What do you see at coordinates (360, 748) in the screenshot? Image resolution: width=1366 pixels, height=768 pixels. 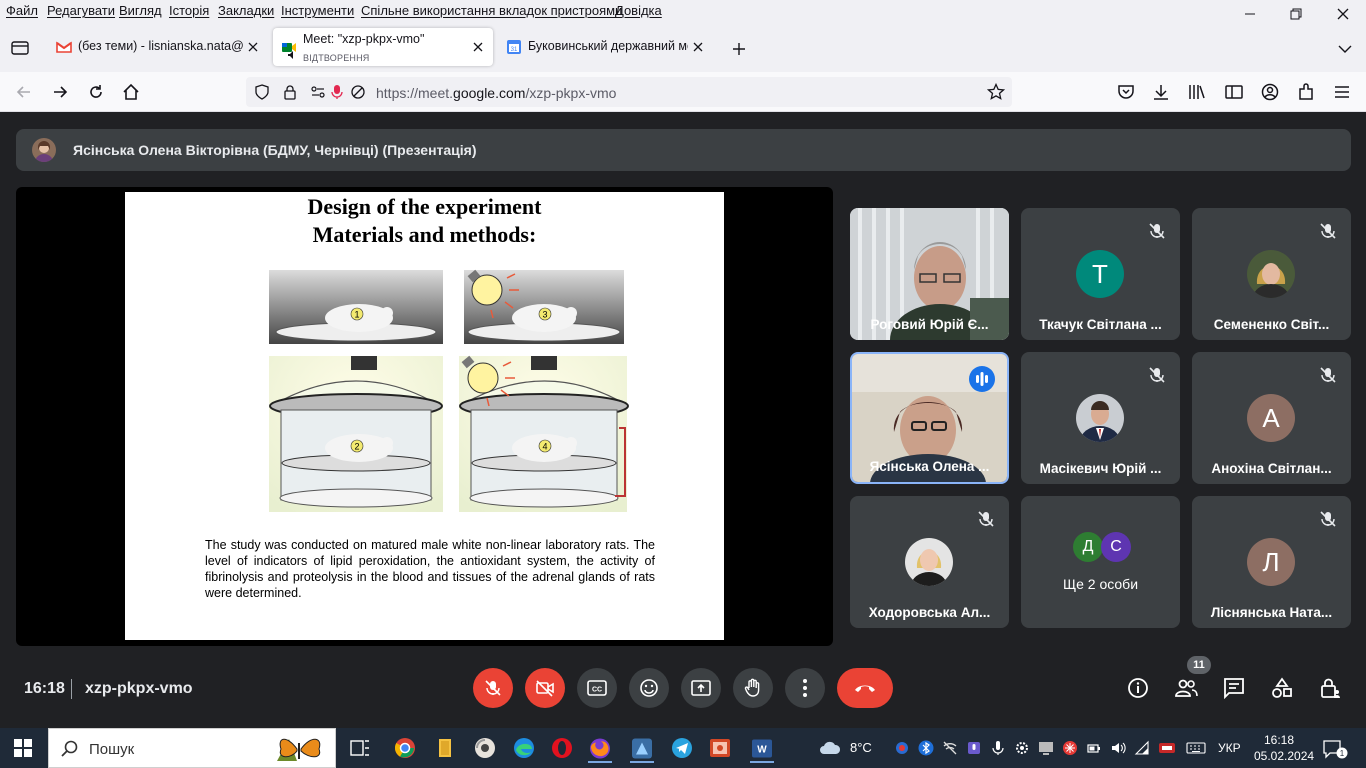 I see `task-view-icon` at bounding box center [360, 748].